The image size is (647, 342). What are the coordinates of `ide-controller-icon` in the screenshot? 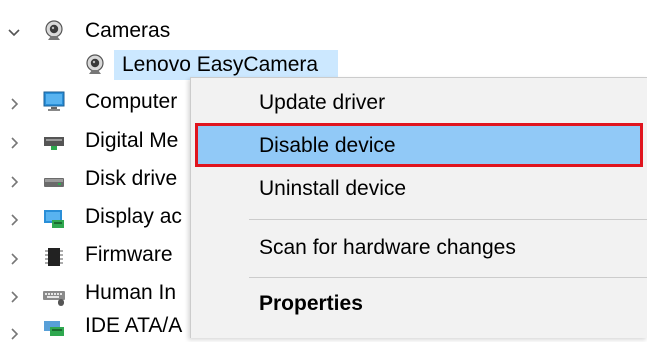 It's located at (54, 327).